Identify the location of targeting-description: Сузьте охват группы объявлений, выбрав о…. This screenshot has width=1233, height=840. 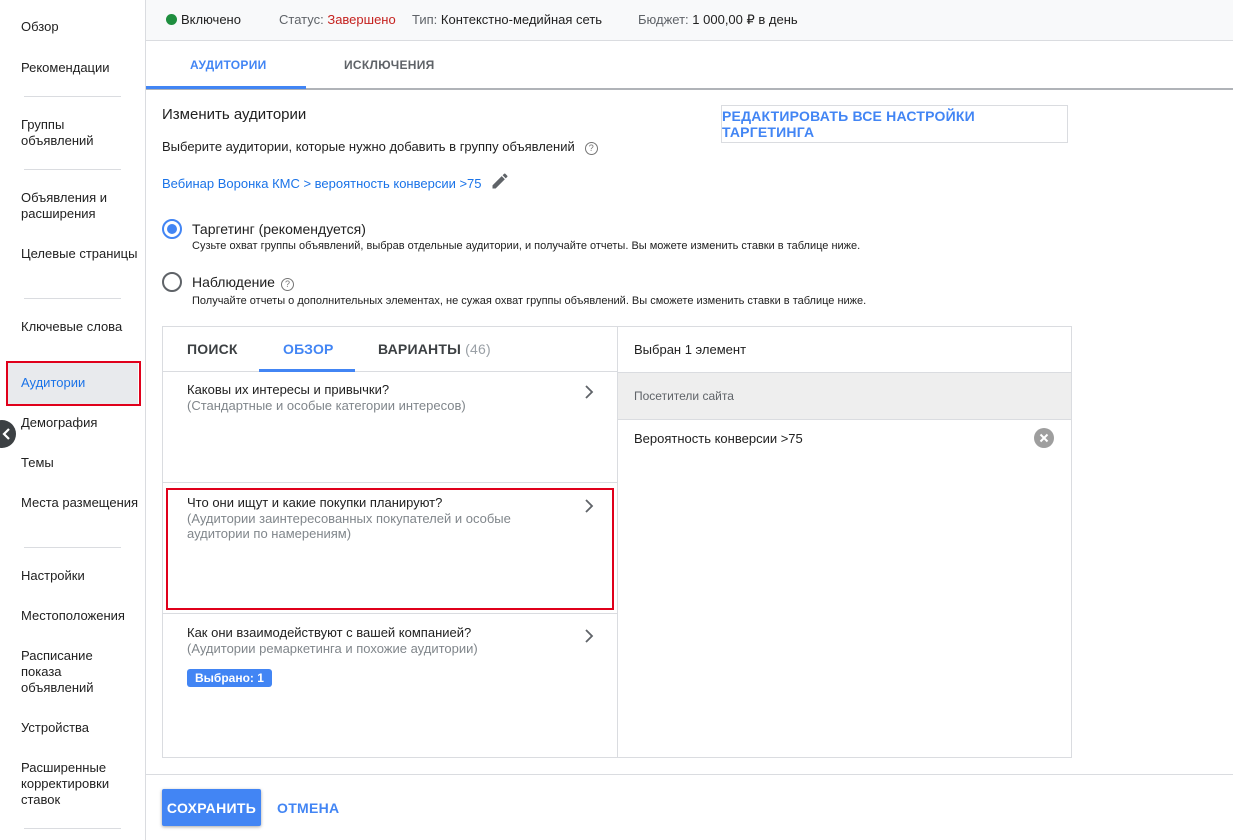
(526, 246).